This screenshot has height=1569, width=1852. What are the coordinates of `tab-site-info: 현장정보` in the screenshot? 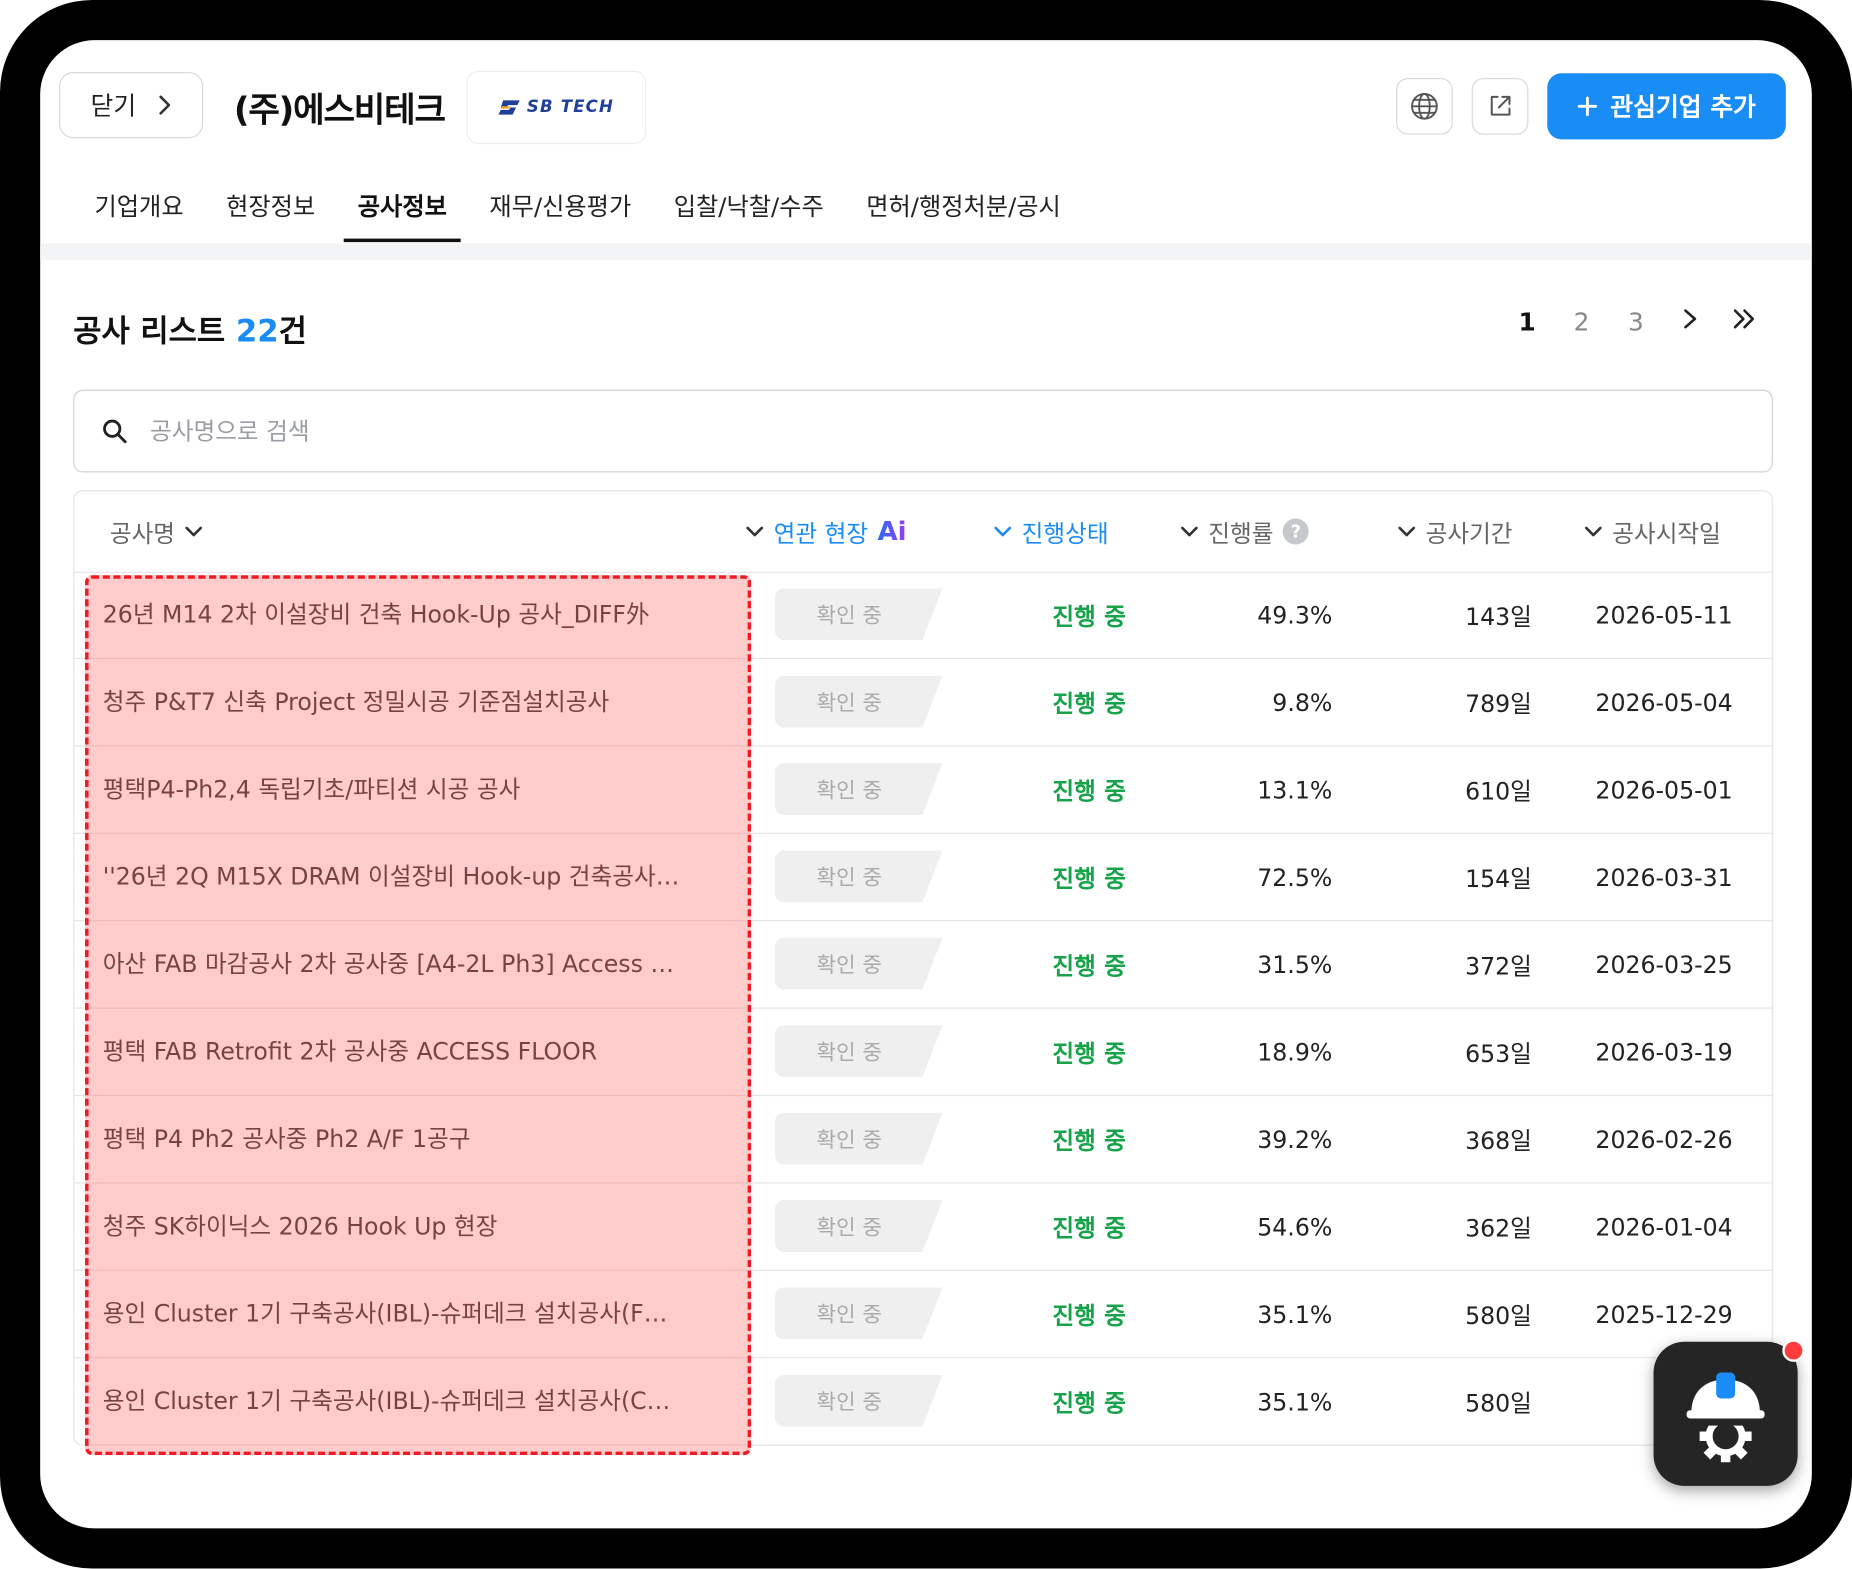 It's located at (270, 204).